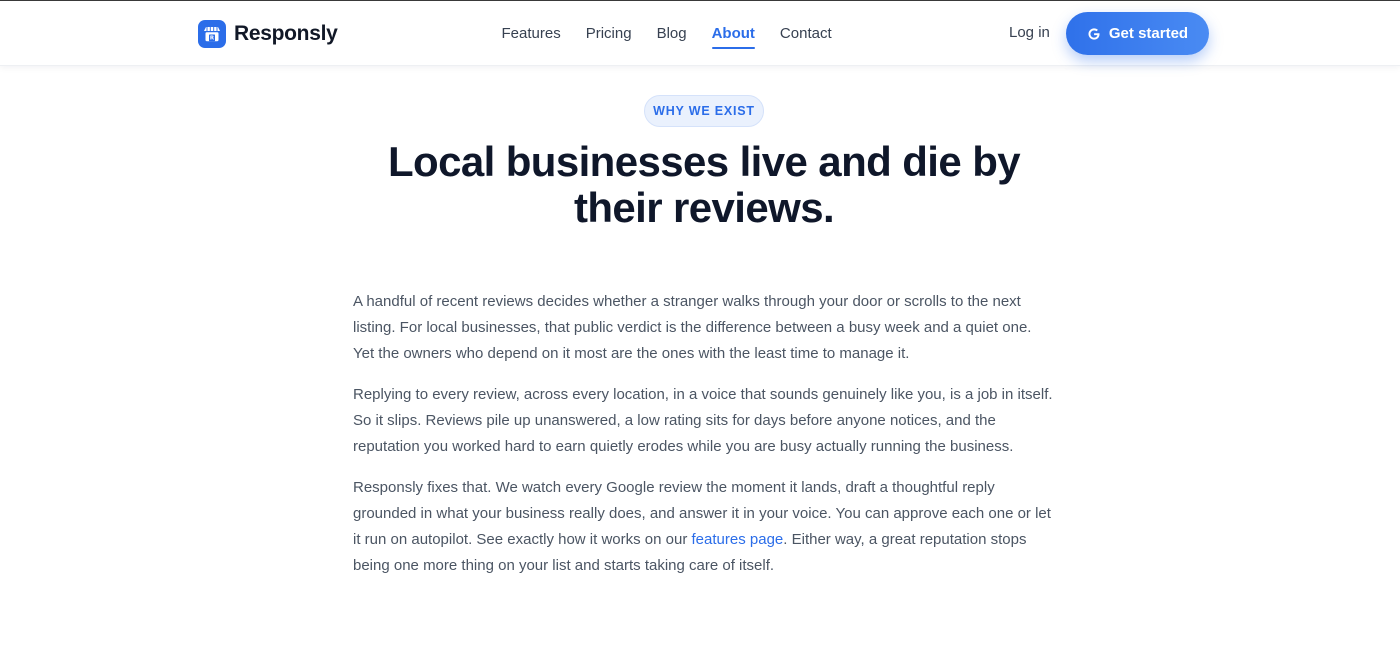  I want to click on features-page-link: features page, so click(738, 539).